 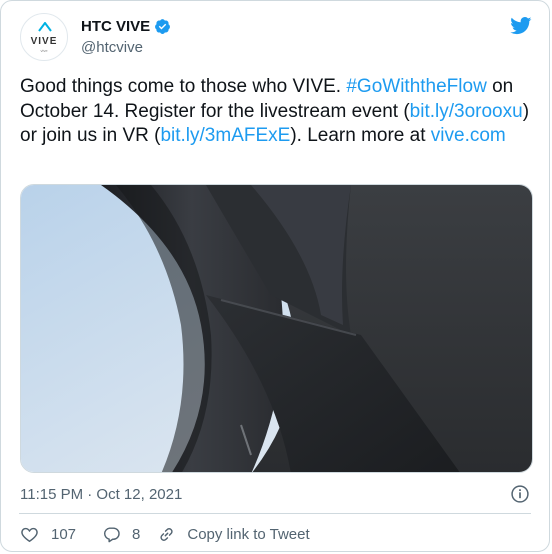 What do you see at coordinates (44, 50) in the screenshot?
I see `avatar-logo-subtext: vive` at bounding box center [44, 50].